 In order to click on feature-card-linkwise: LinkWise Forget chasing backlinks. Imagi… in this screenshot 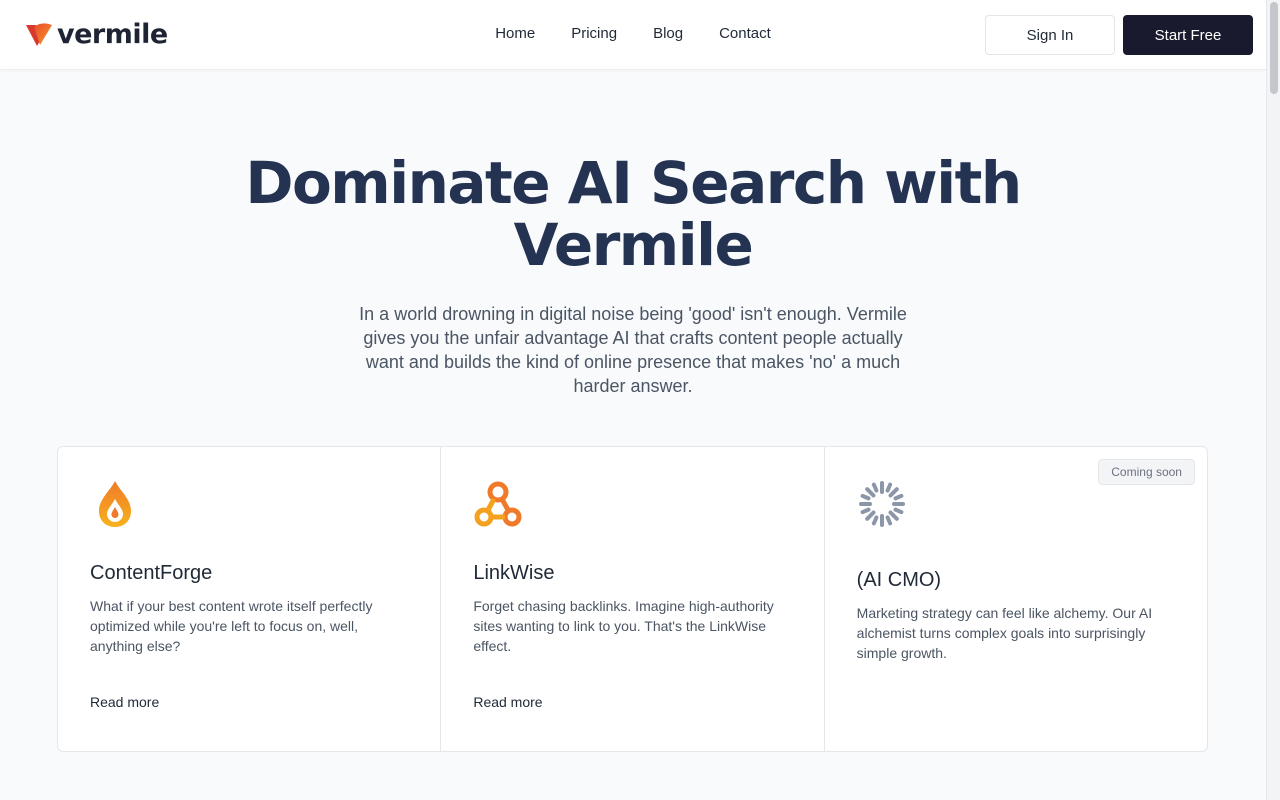, I will do `click(633, 599)`.